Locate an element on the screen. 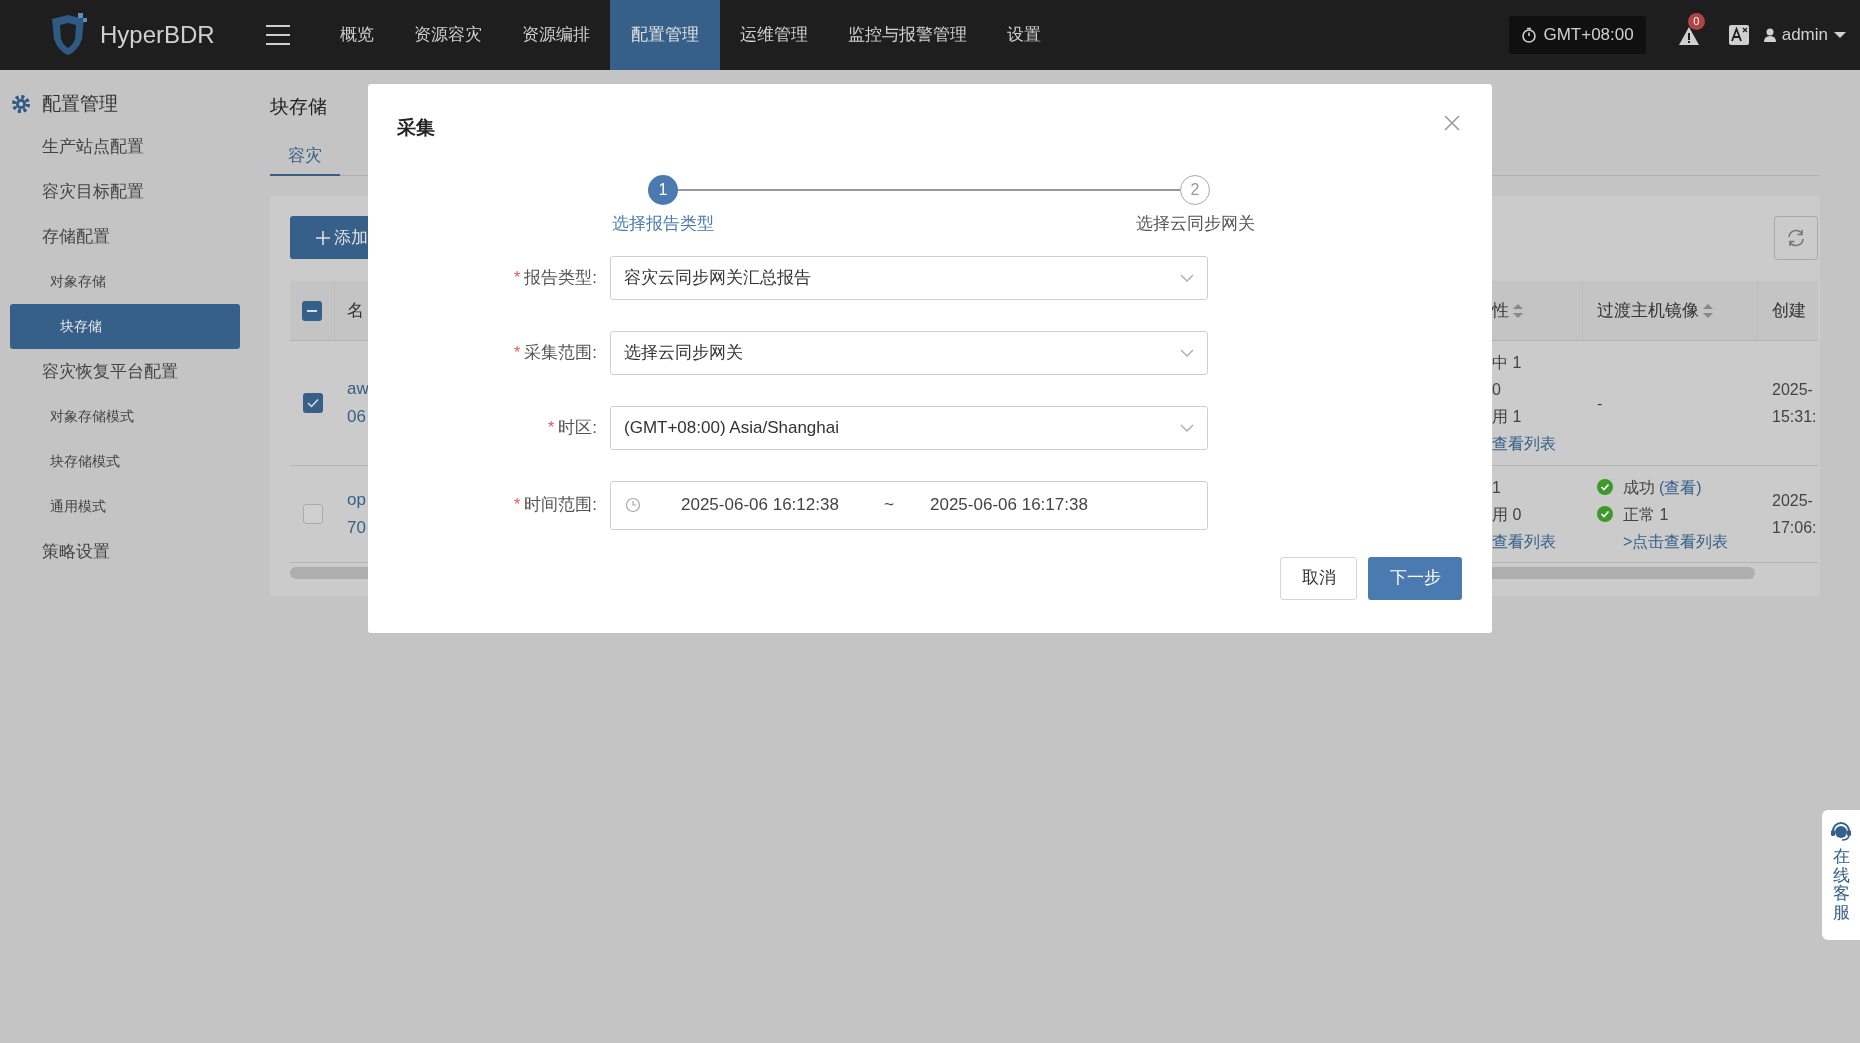 This screenshot has height=1043, width=1860. menu-button is located at coordinates (278, 35).